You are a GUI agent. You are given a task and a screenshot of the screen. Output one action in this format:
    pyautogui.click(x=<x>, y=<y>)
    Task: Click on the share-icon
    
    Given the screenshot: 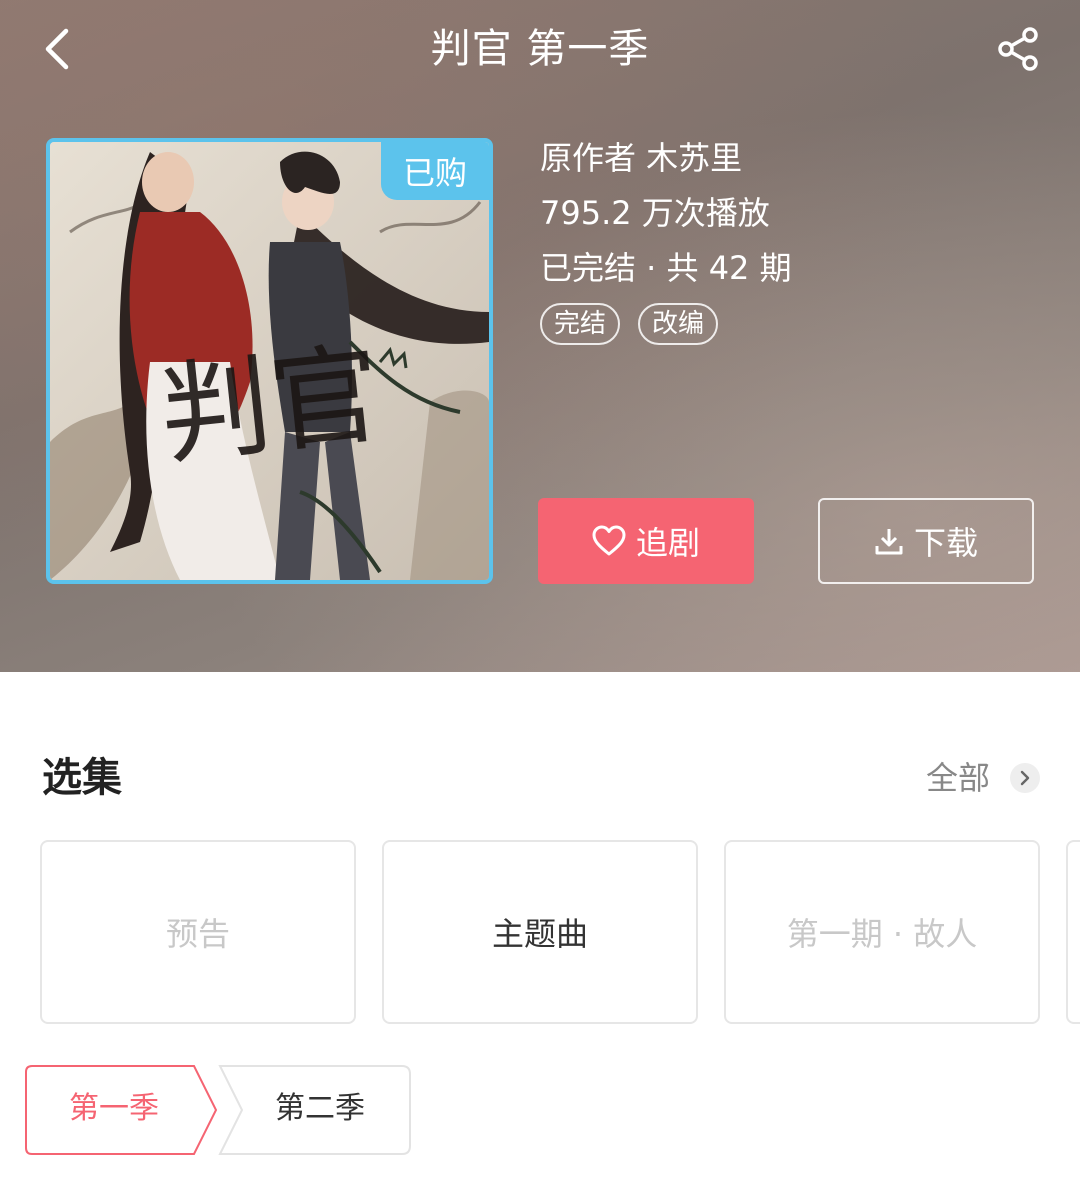 What is the action you would take?
    pyautogui.click(x=1018, y=49)
    